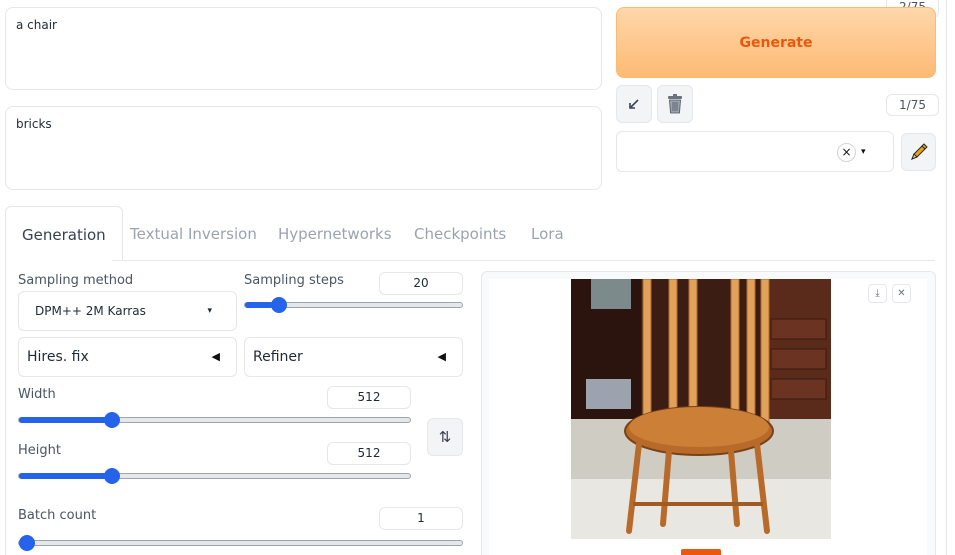  Describe the element at coordinates (523, 260) in the screenshot. I see `tab-divider` at that location.